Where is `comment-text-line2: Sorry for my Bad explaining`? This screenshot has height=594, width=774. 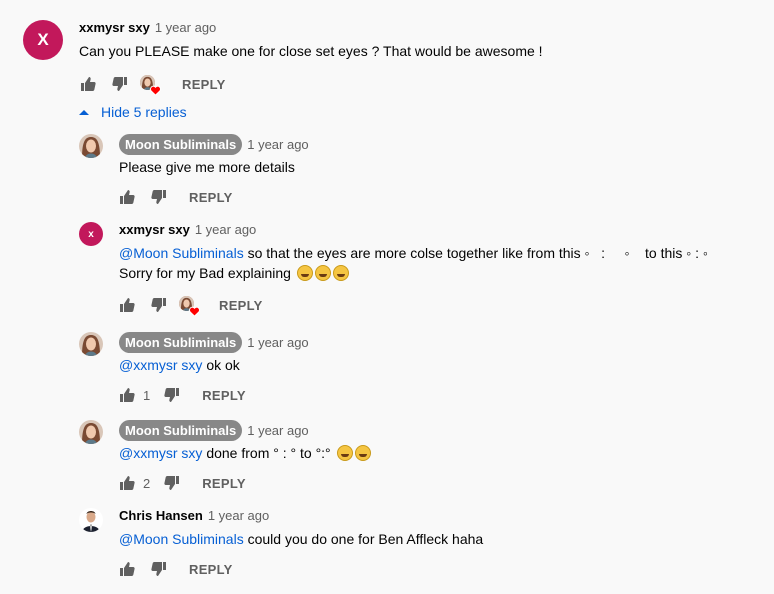 comment-text-line2: Sorry for my Bad explaining is located at coordinates (234, 273).